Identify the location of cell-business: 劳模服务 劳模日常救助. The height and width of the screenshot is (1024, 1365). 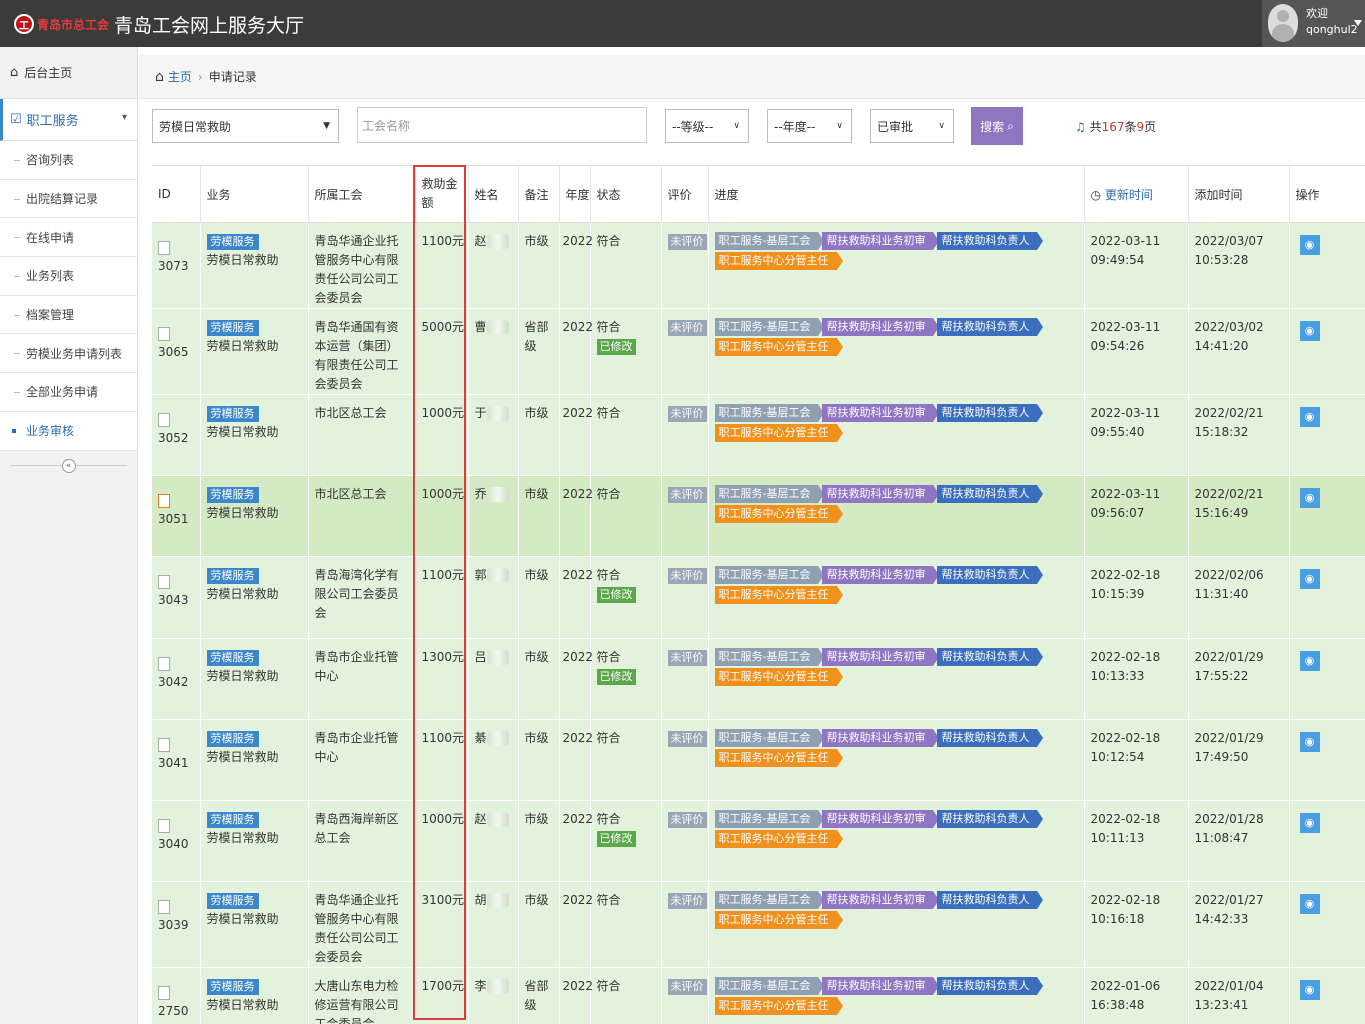
(254, 841).